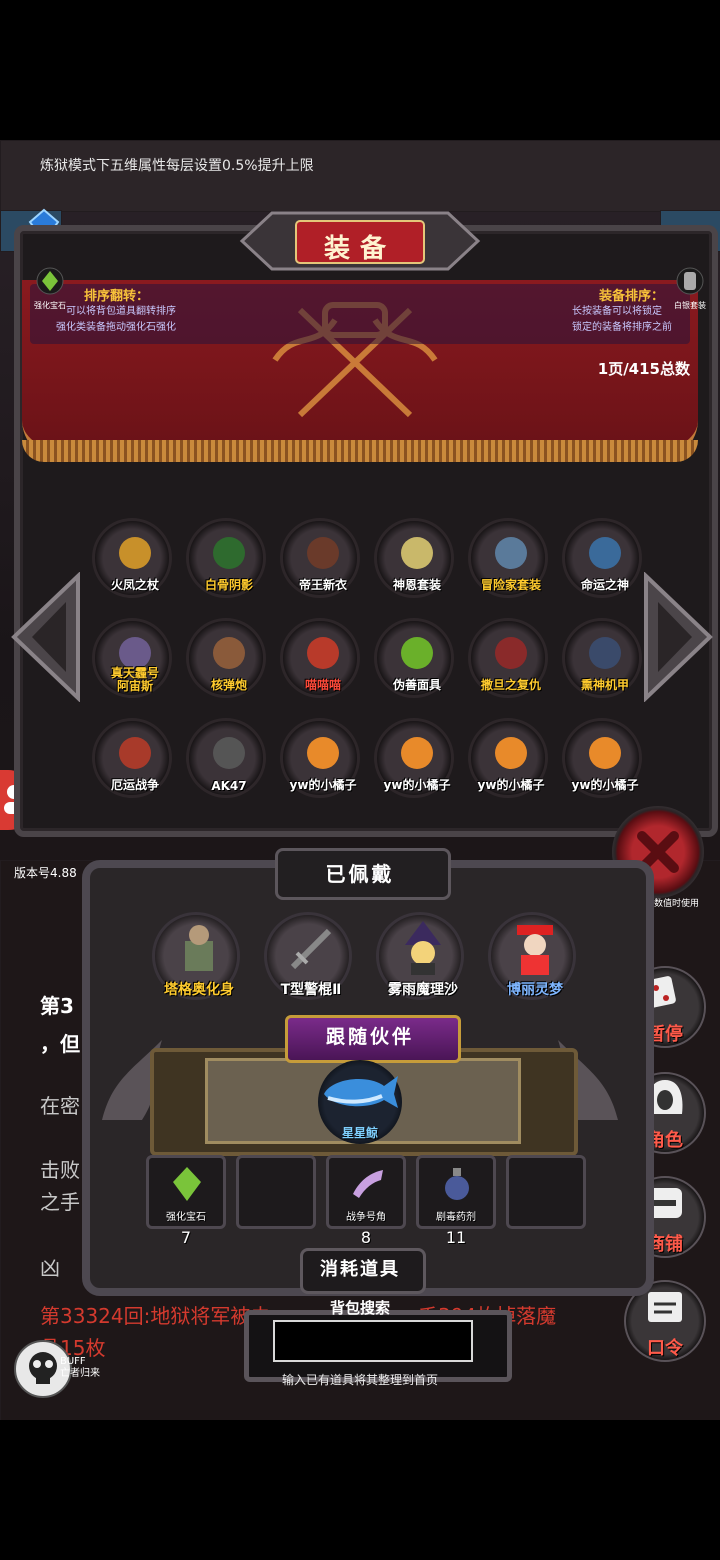  What do you see at coordinates (366, 1201) in the screenshot?
I see `consumable-slot: 战争号角 8` at bounding box center [366, 1201].